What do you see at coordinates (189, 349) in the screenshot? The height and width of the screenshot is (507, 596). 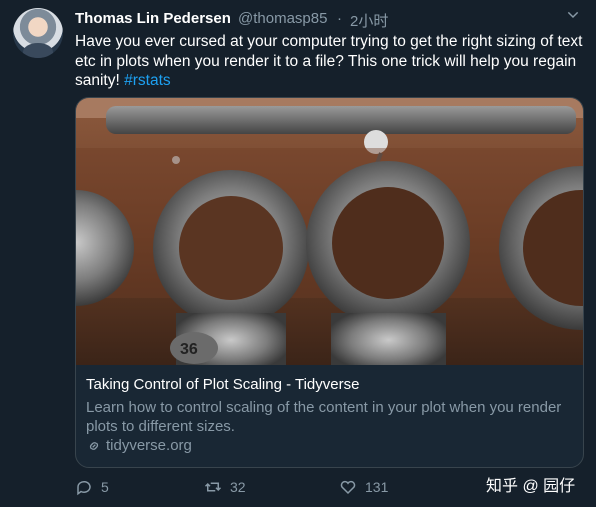 I see `wrench-size-label: 36` at bounding box center [189, 349].